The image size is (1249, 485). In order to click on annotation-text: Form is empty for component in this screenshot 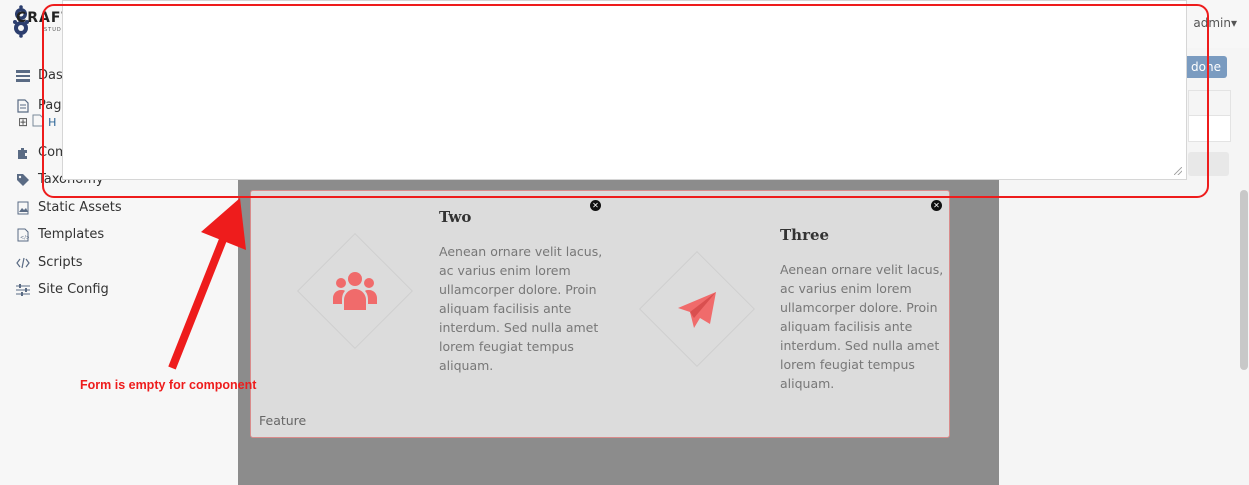, I will do `click(168, 385)`.